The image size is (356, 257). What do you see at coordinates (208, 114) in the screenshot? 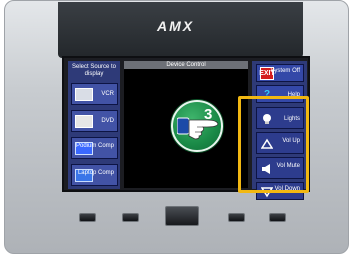
I see `callout-number: 3` at bounding box center [208, 114].